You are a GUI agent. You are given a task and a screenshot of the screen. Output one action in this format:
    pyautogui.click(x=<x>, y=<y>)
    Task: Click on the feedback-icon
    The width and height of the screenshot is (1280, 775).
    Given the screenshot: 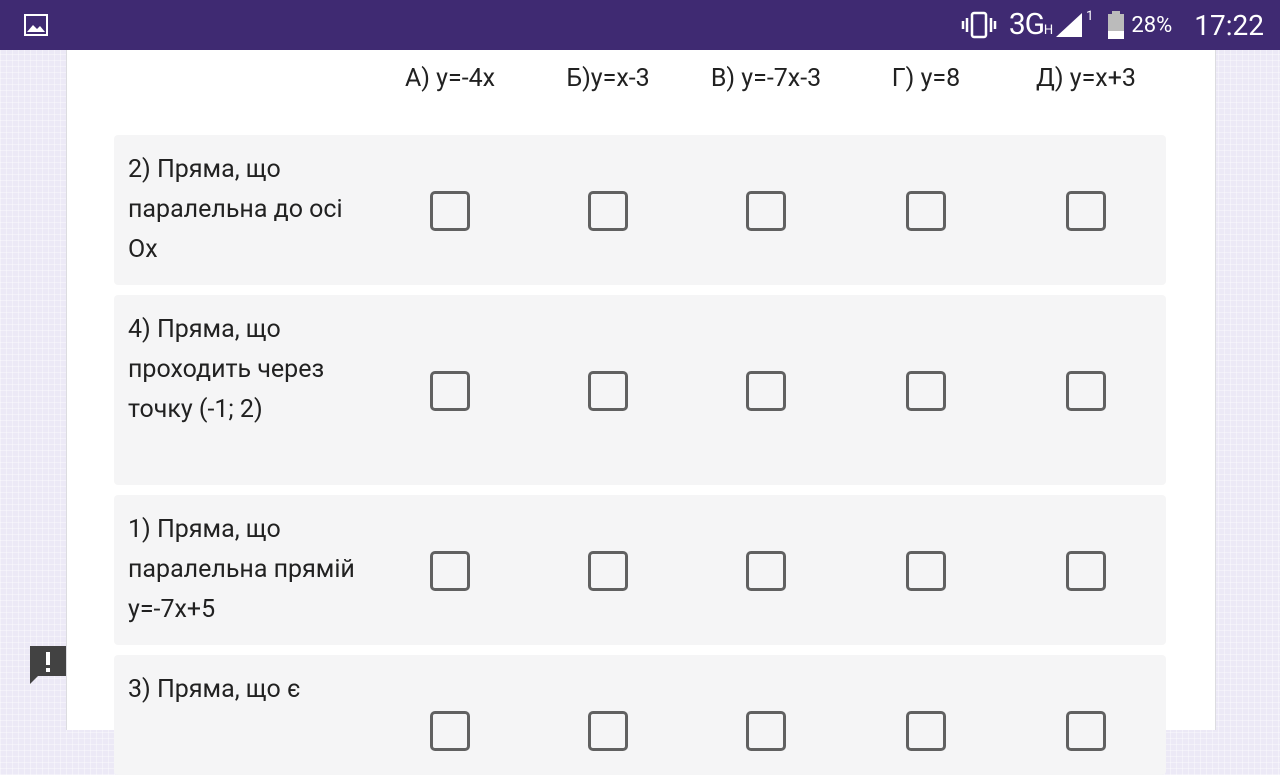 What is the action you would take?
    pyautogui.click(x=48, y=665)
    